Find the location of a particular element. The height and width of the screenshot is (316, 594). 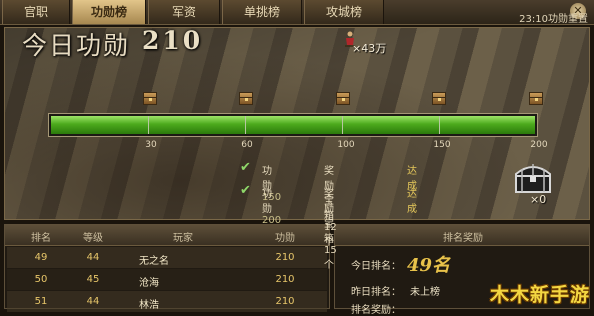

cell-rank: 51 is located at coordinates (41, 301).